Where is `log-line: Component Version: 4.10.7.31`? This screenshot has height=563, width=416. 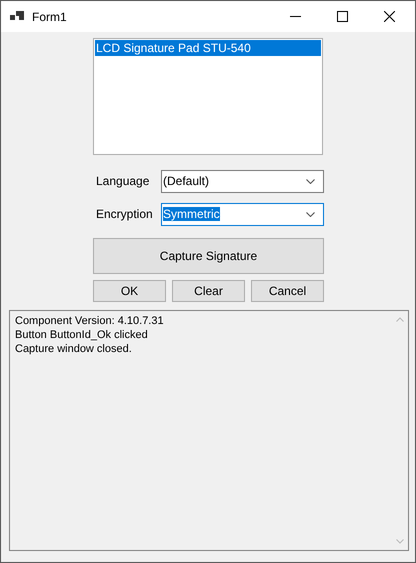 log-line: Component Version: 4.10.7.31 is located at coordinates (90, 321).